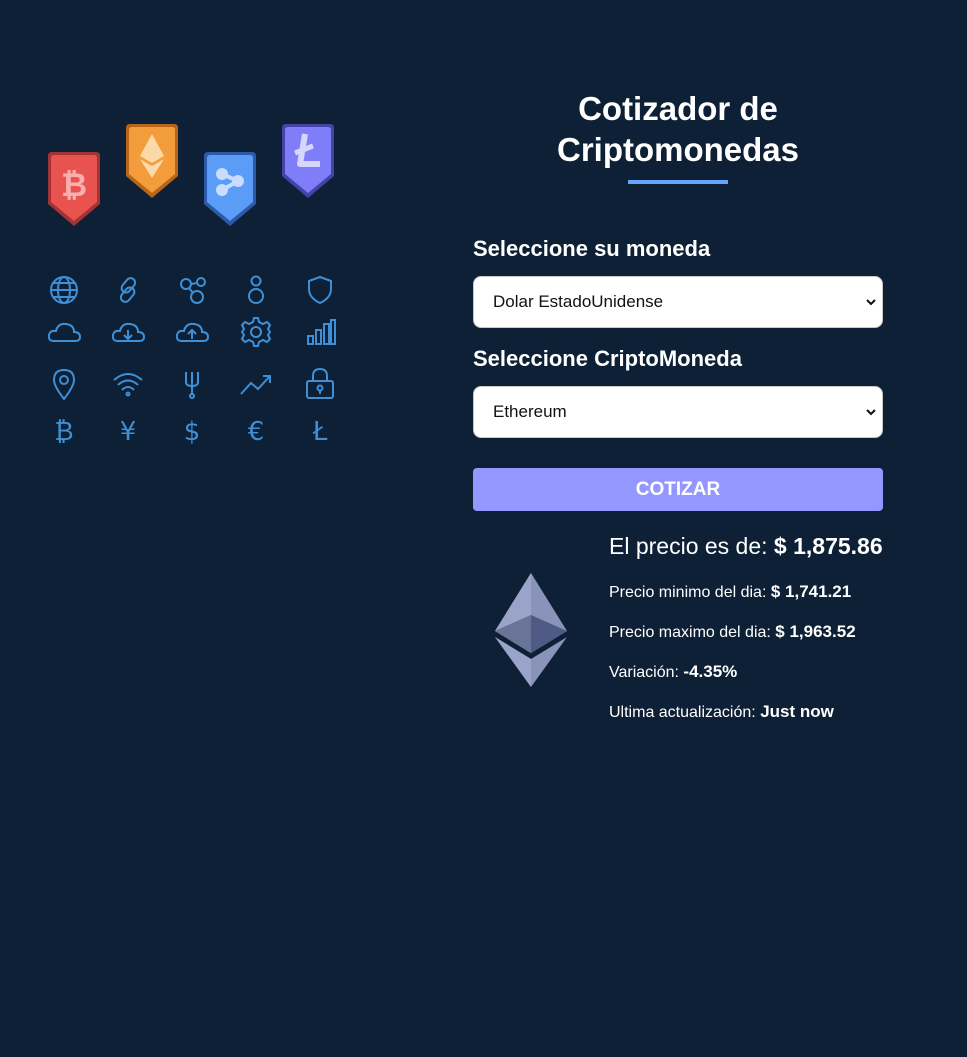 This screenshot has height=1057, width=967. I want to click on lock-icon, so click(320, 383).